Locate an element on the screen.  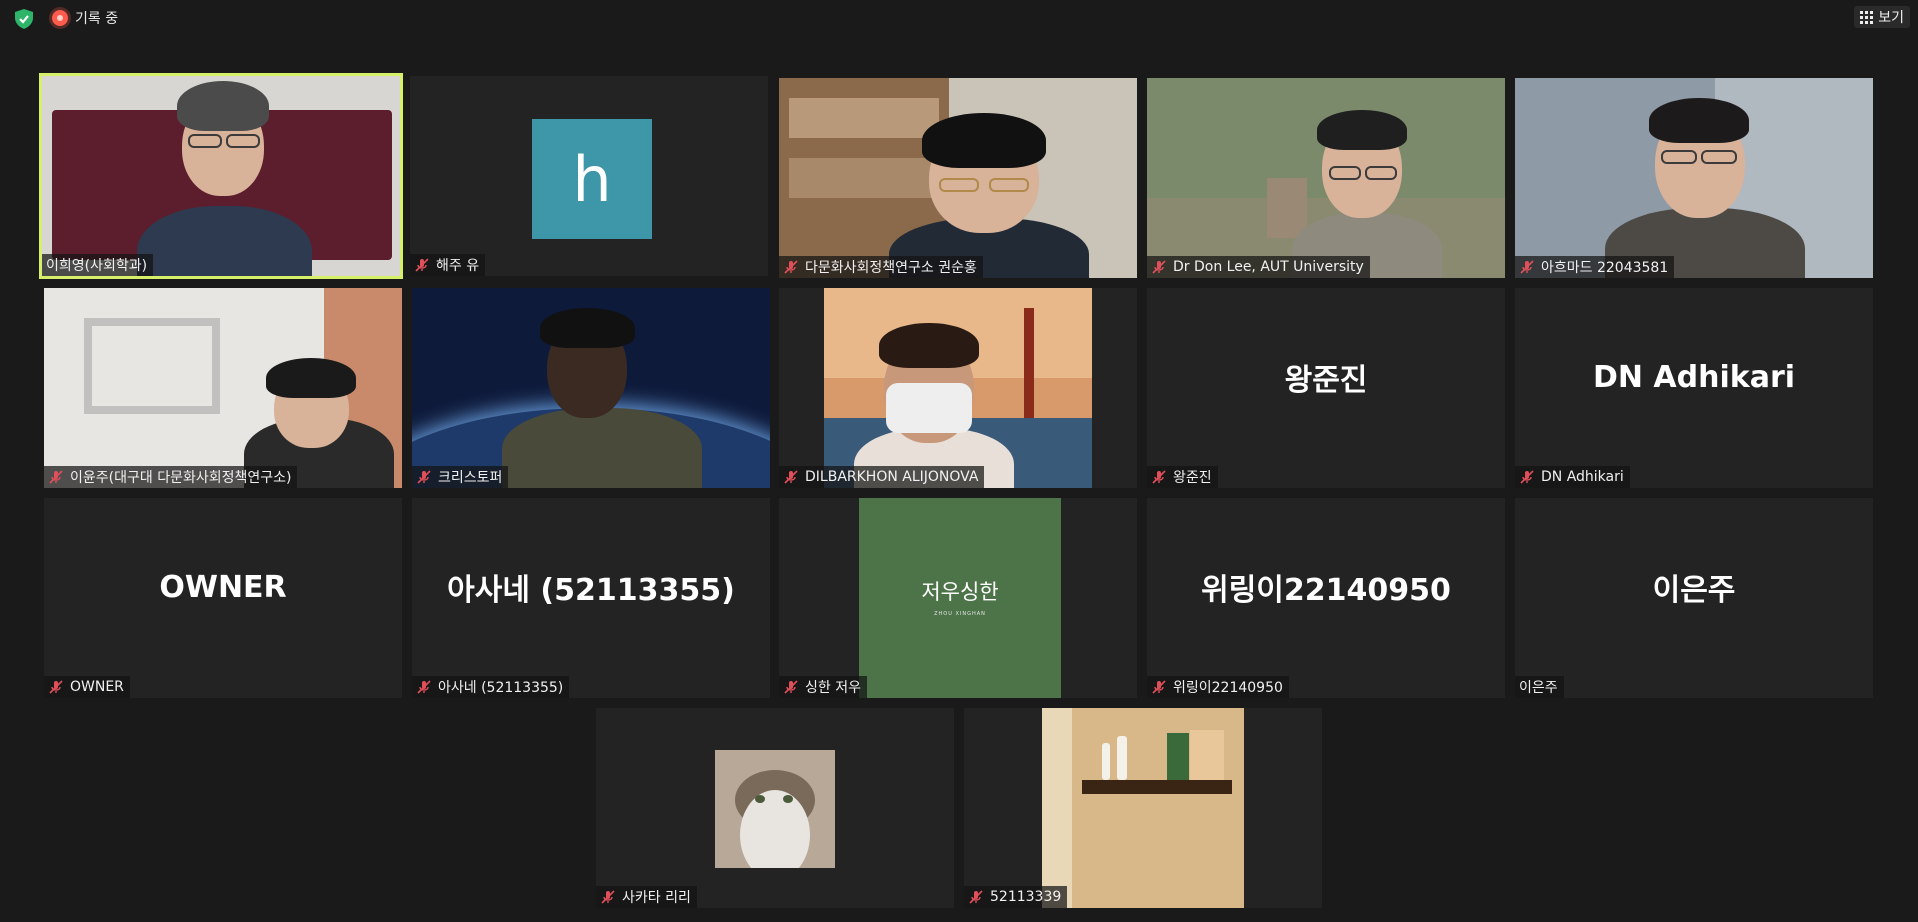
participant-name-tag: 이은주 is located at coordinates (1539, 687).